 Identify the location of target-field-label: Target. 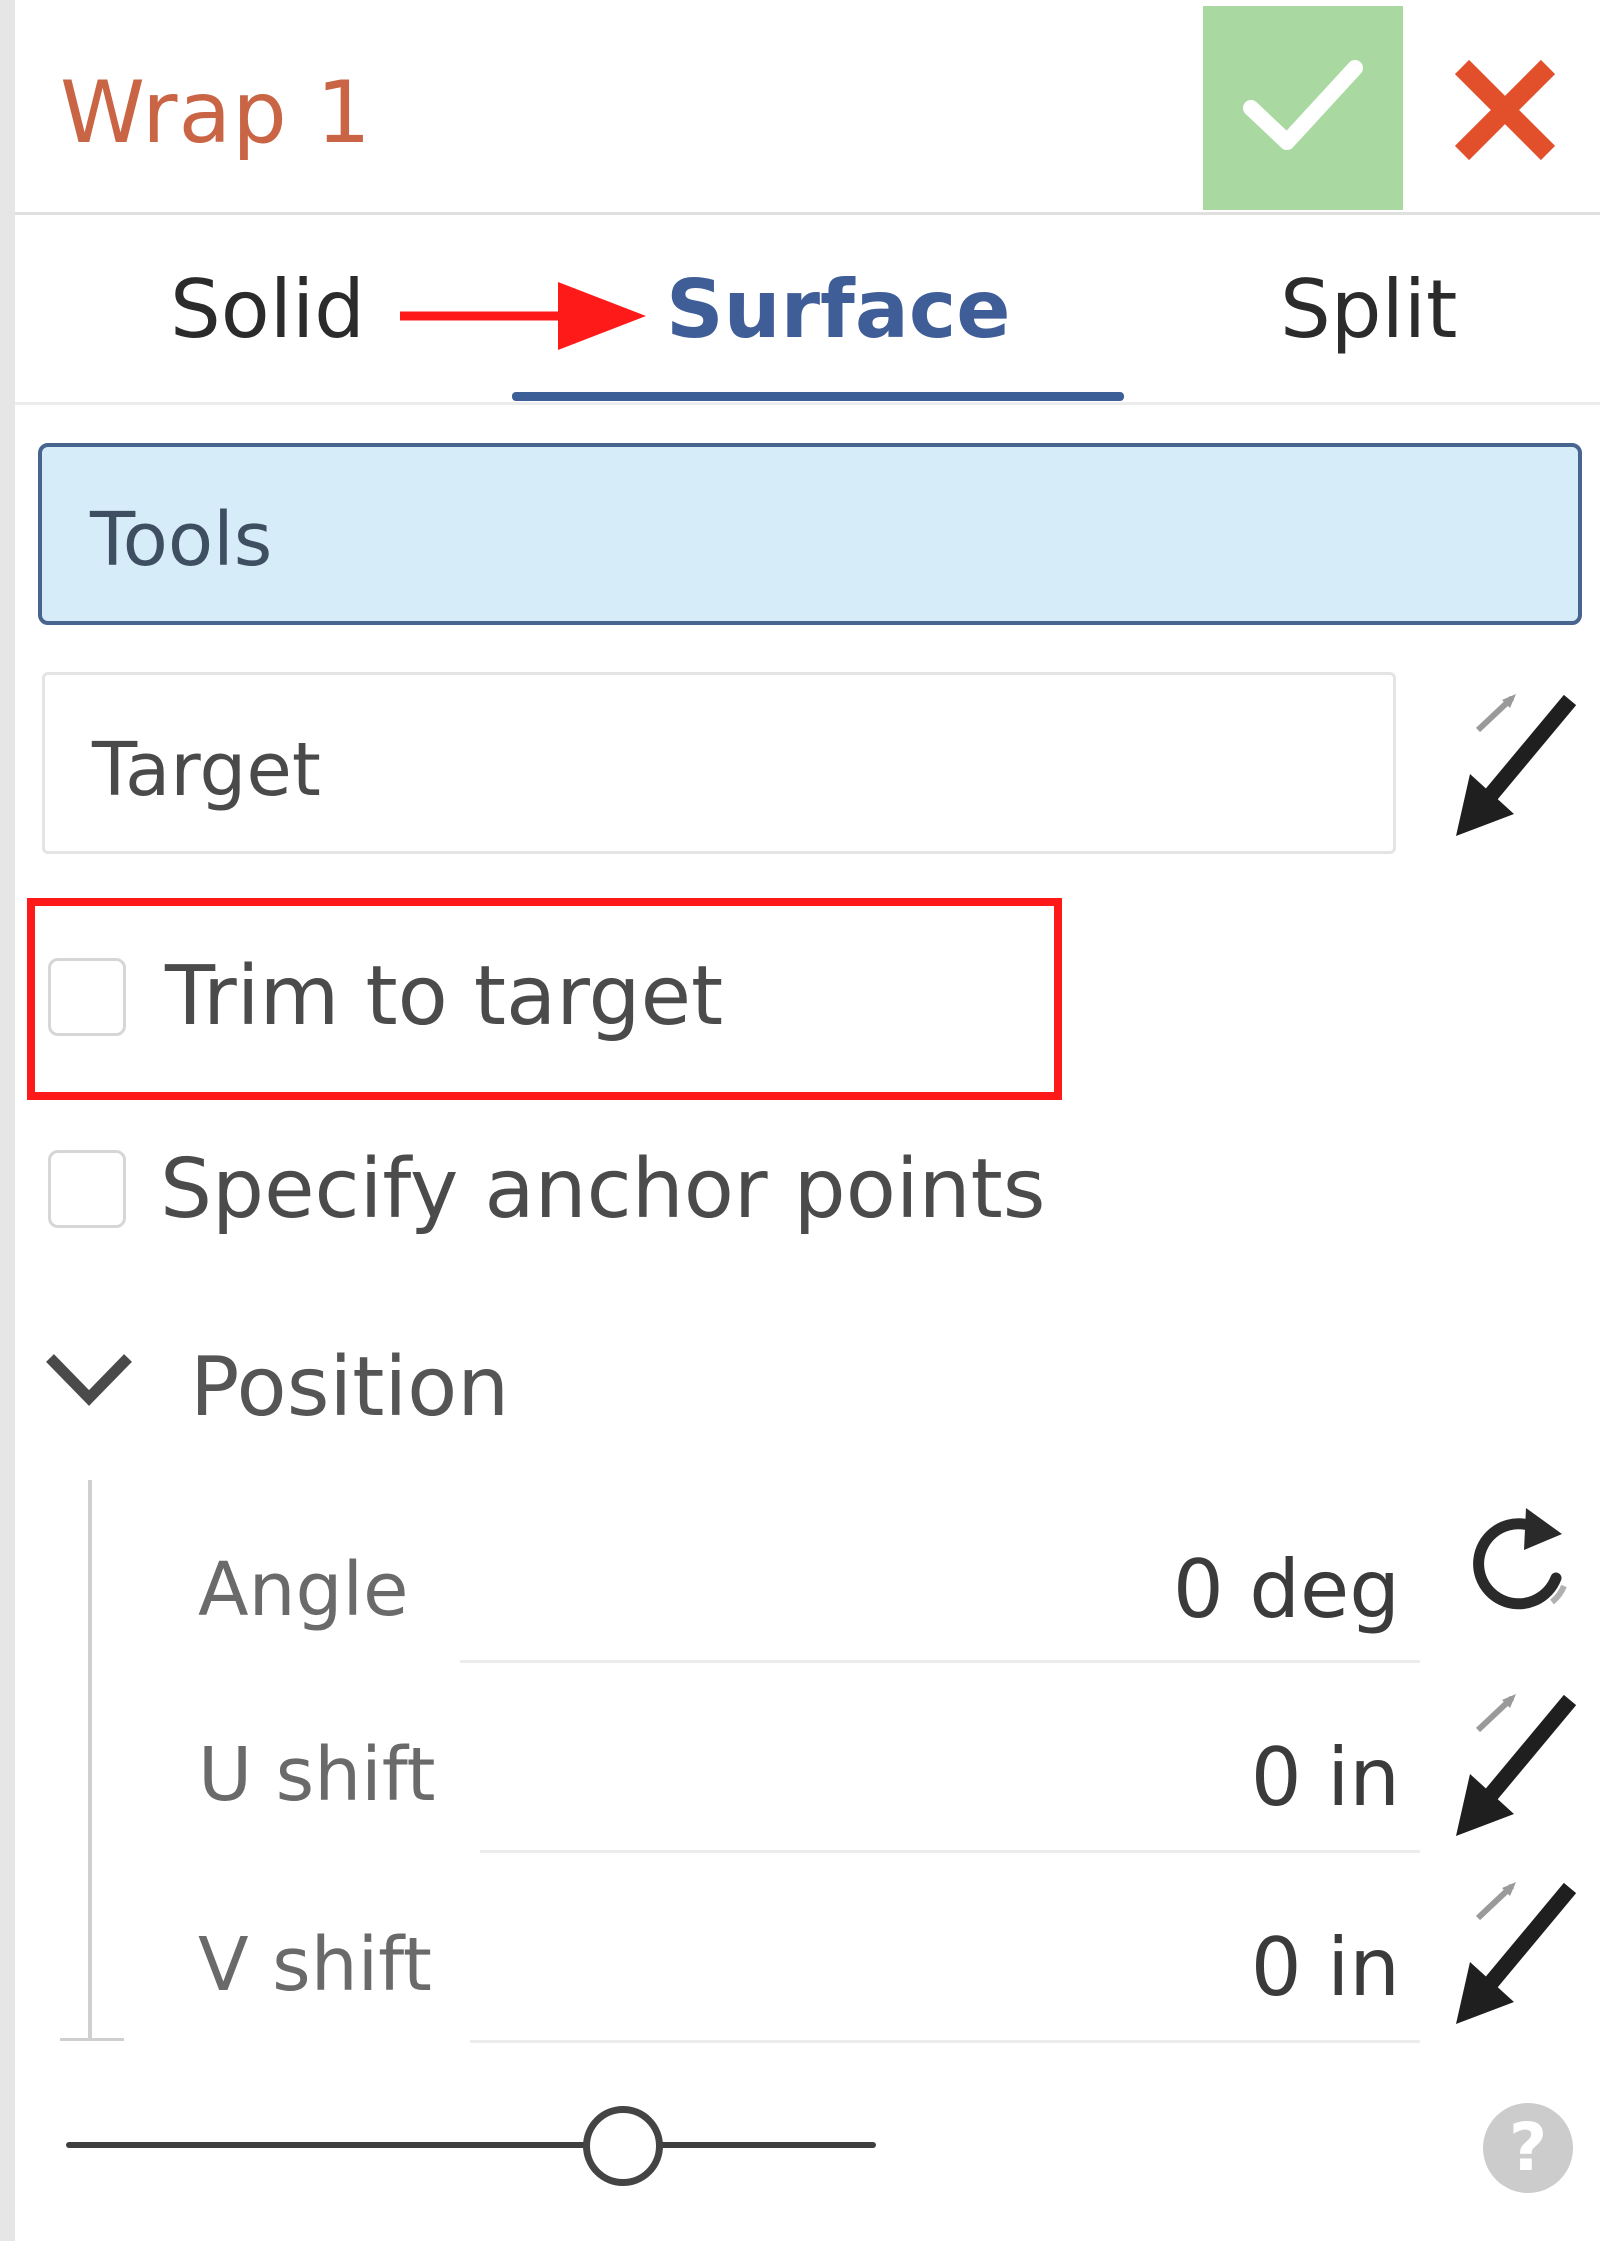
(206, 770).